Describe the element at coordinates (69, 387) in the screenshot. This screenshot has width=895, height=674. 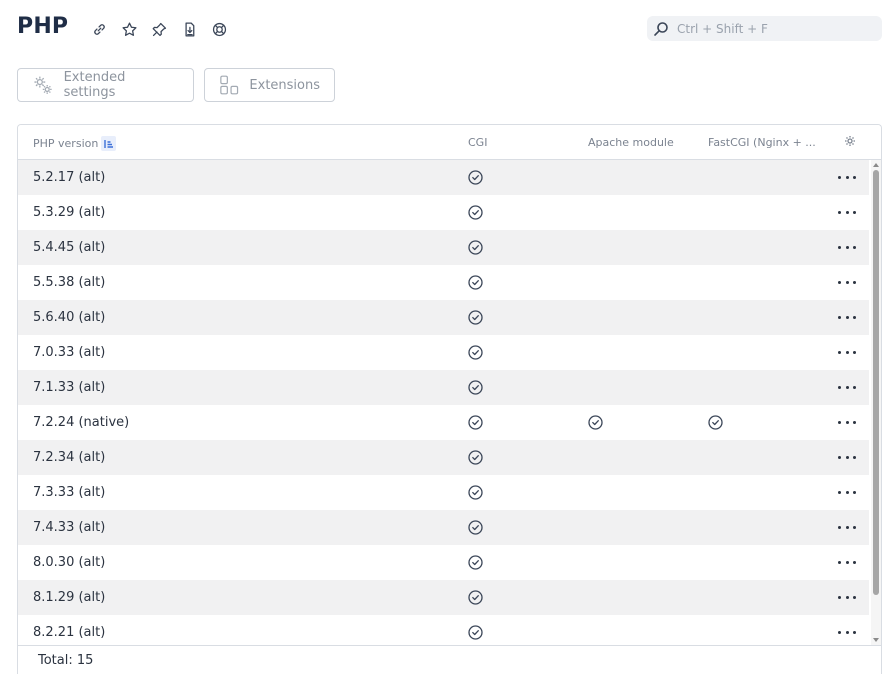
I see `php-version-cell: 7.1.33 (alt)` at that location.